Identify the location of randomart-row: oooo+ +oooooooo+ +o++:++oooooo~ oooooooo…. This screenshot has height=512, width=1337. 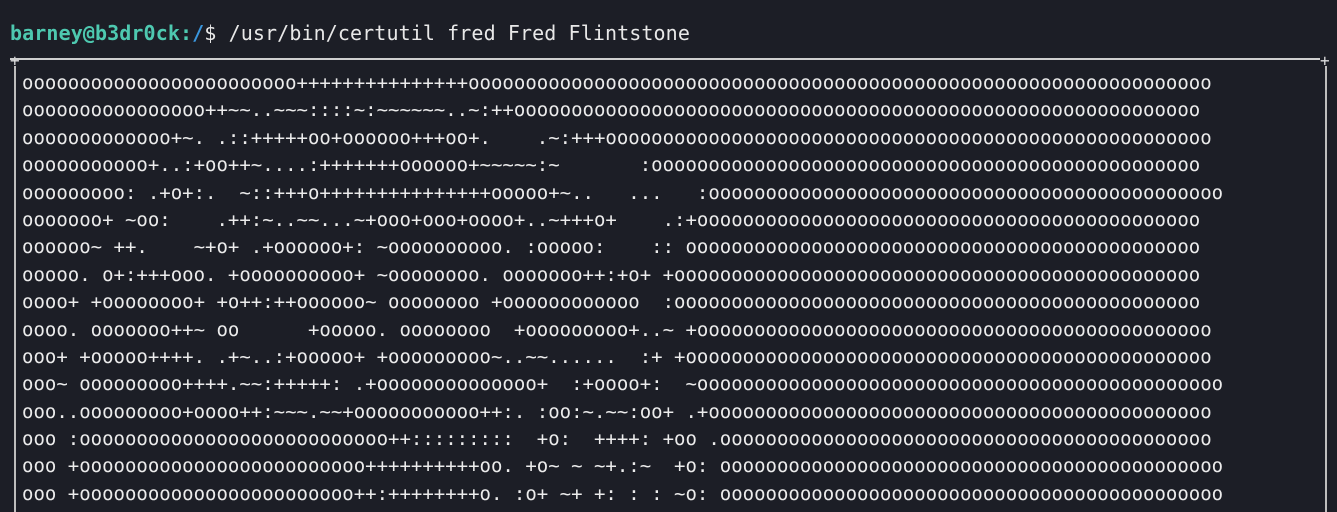
(611, 302).